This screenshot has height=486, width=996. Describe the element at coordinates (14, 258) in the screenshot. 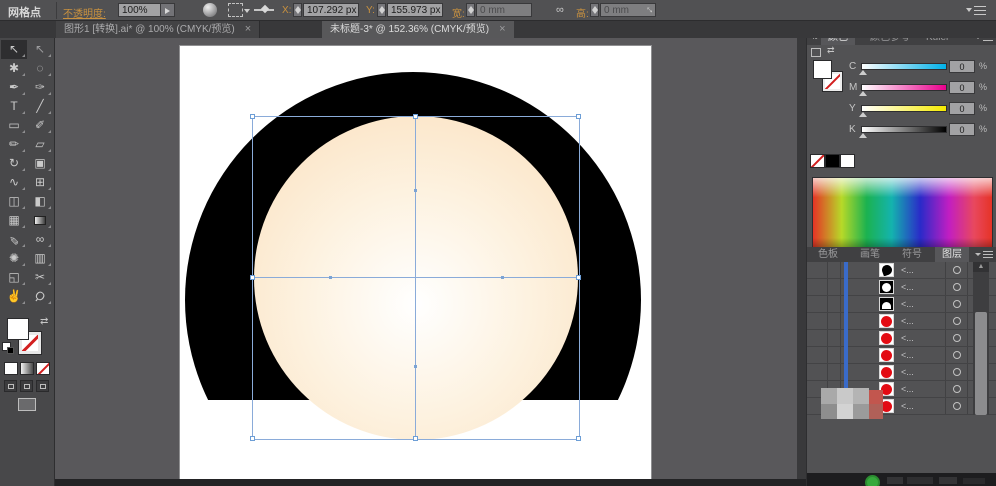

I see `symbol-sprayer-tool: ✺` at that location.